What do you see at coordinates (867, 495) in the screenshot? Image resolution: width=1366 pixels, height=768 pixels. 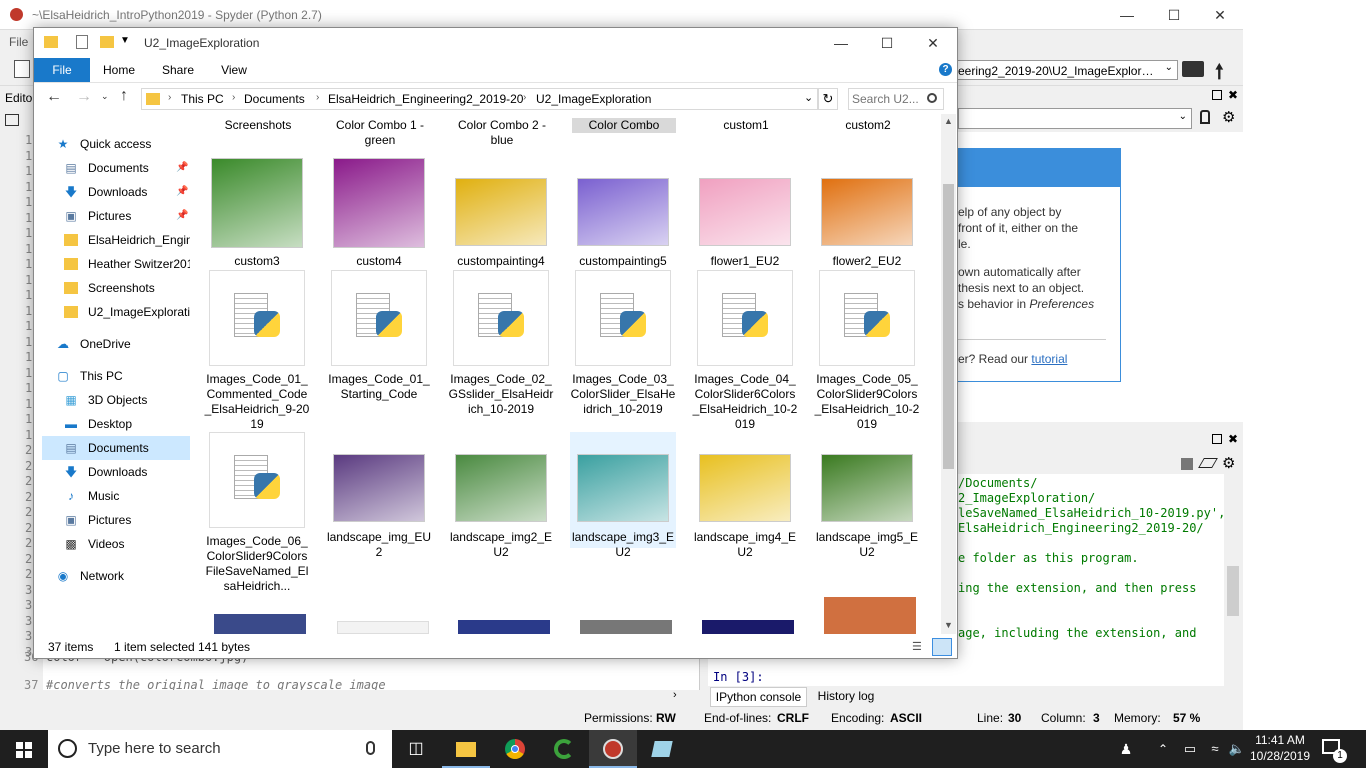 I see `file-tile: landscape_img5_EU2` at bounding box center [867, 495].